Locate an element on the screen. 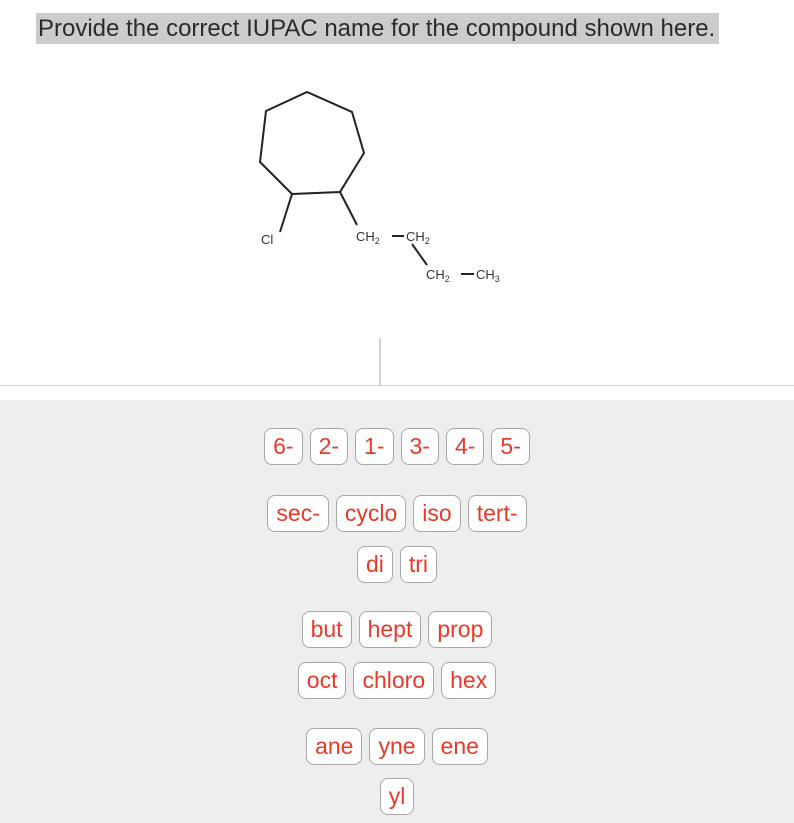  but-button: but is located at coordinates (326, 629).